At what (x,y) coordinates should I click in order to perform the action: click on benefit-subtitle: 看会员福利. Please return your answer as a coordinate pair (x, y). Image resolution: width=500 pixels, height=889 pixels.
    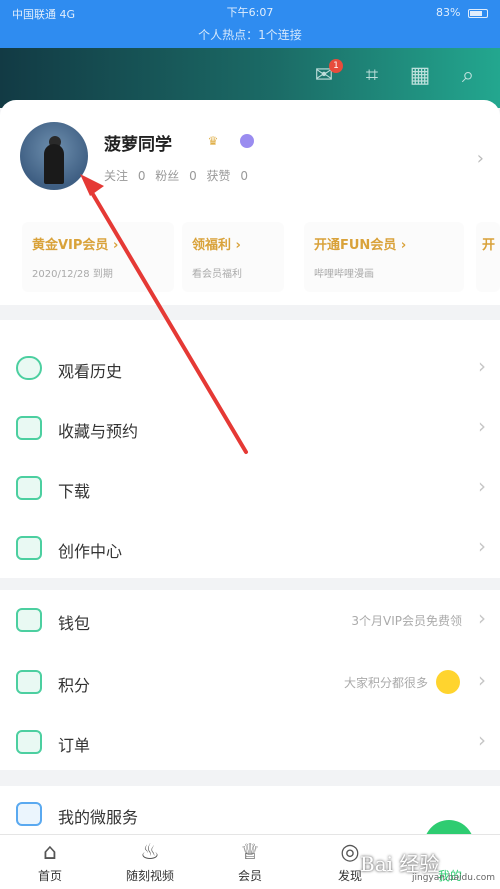
    Looking at the image, I should click on (217, 274).